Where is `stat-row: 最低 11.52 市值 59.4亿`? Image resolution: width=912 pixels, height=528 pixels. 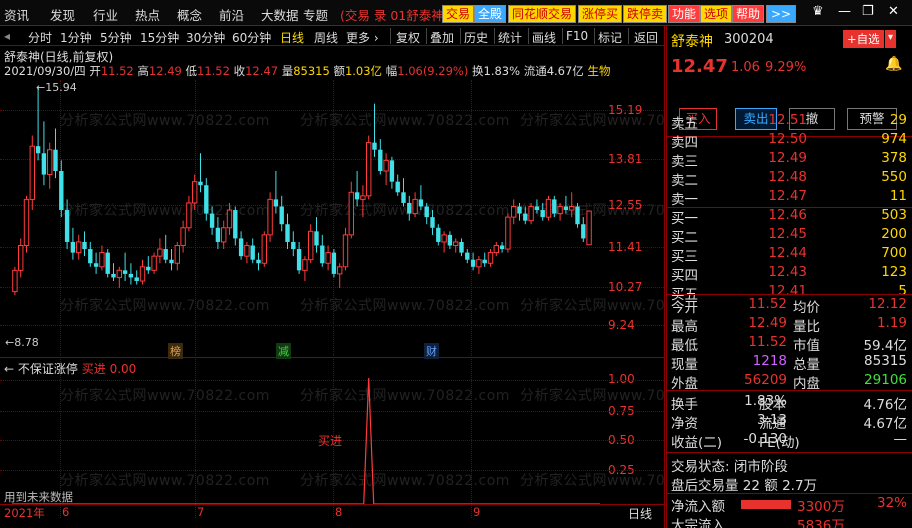
stat-row: 最低 11.52 市值 59.4亿 is located at coordinates (789, 344).